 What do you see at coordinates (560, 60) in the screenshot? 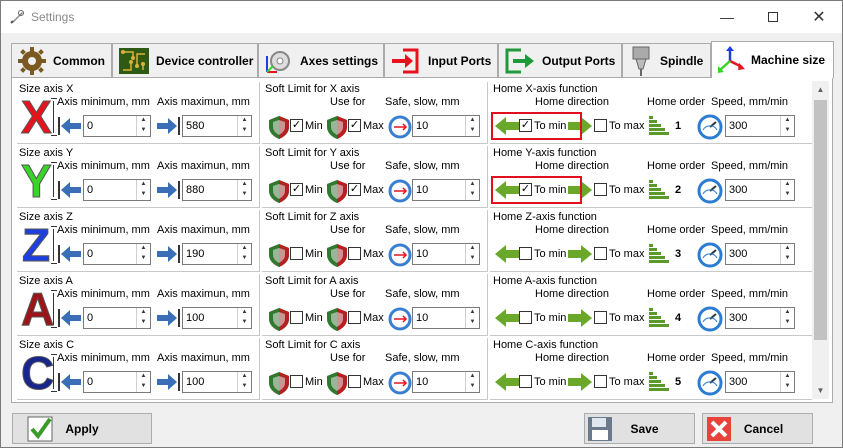
I see `tab-output-ports: Output Ports` at bounding box center [560, 60].